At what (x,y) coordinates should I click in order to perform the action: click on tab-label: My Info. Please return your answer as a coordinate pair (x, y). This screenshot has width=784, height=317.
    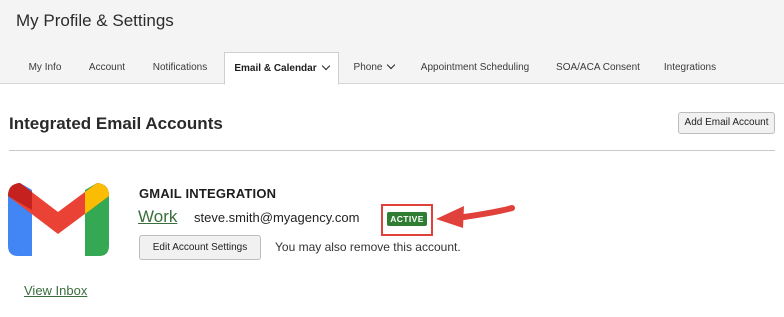
    Looking at the image, I should click on (45, 67).